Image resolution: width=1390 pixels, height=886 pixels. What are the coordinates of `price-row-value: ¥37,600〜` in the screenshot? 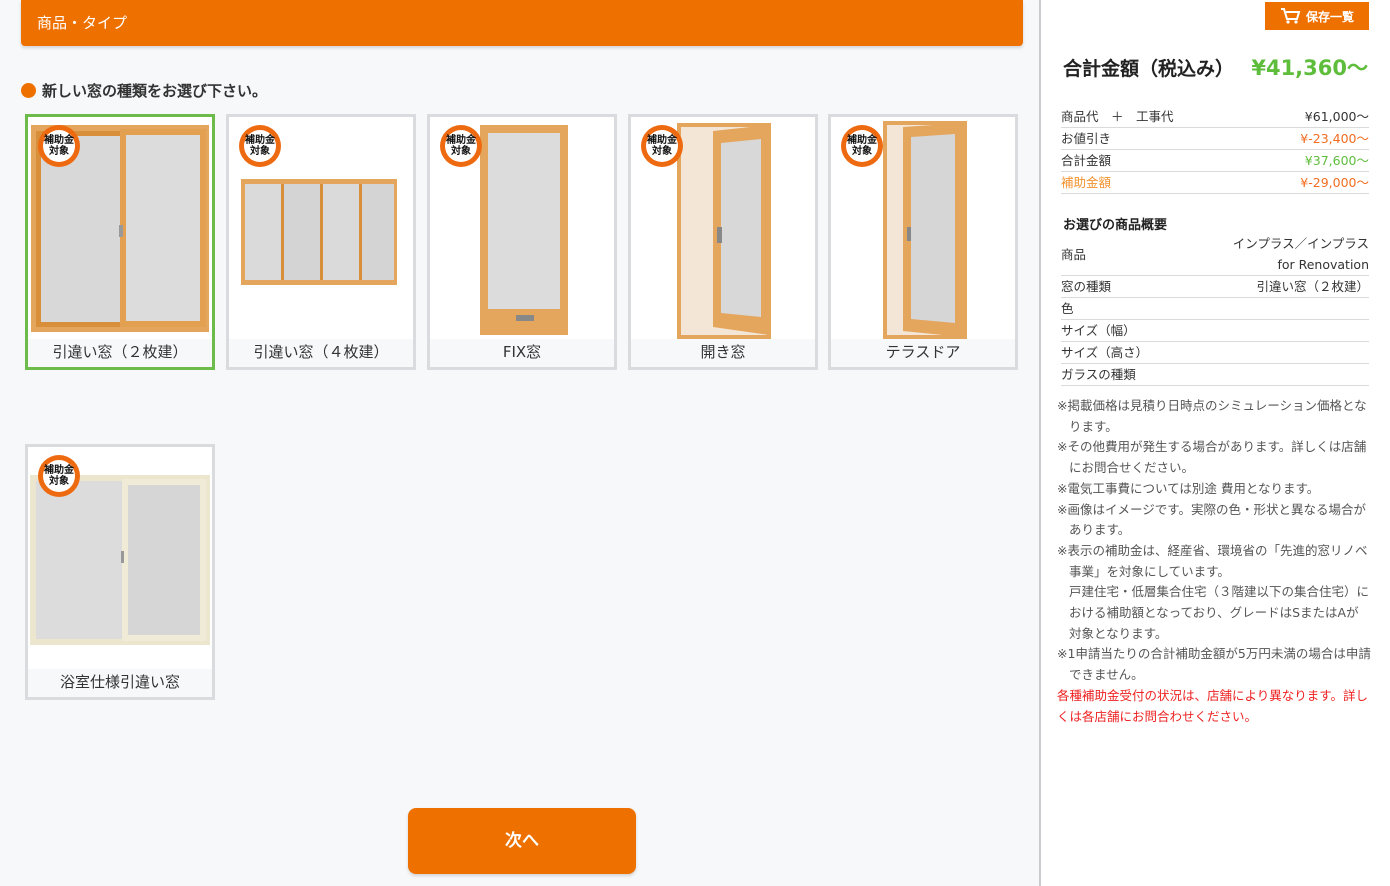 It's located at (1336, 160).